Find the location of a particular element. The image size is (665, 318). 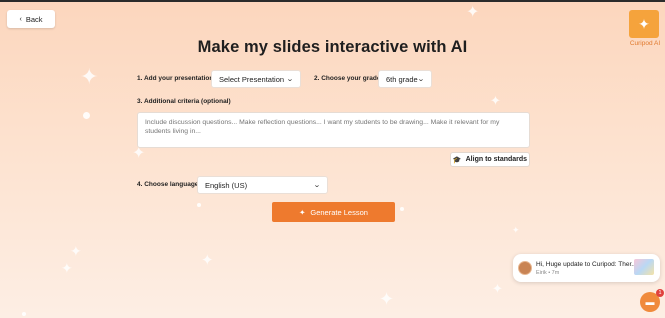

chevron-left-icon: ‹ is located at coordinates (20, 19).